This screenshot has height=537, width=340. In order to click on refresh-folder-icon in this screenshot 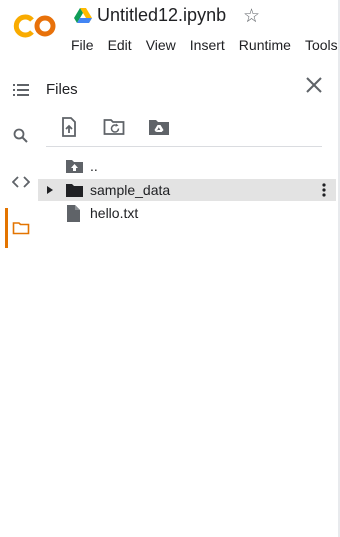, I will do `click(114, 127)`.